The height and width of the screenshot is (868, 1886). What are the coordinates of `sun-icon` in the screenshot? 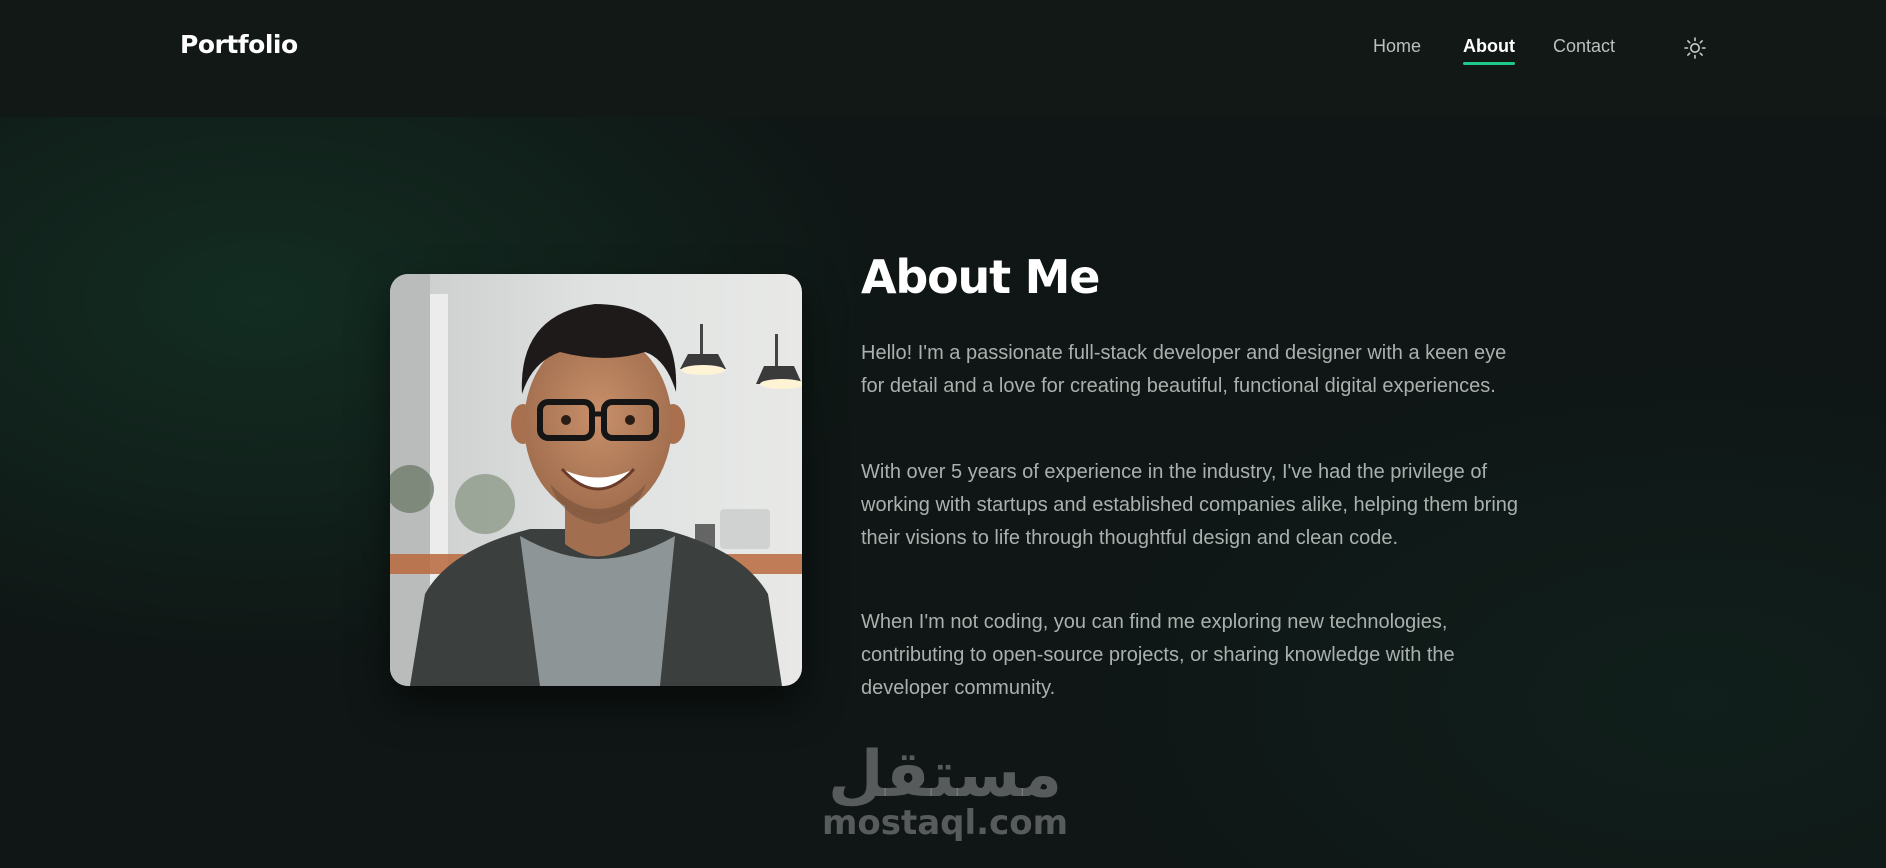 It's located at (1695, 48).